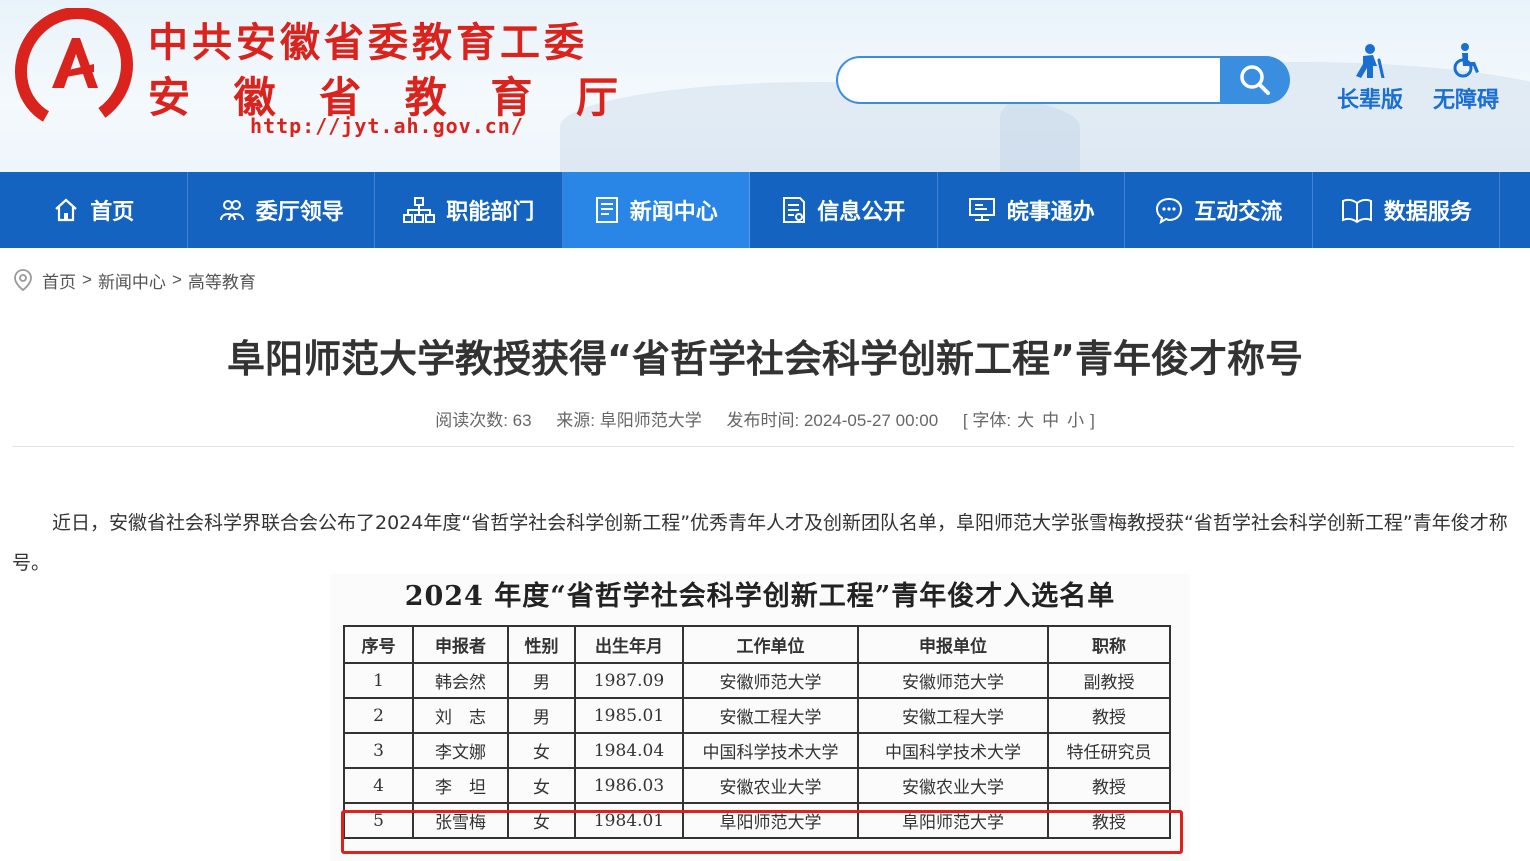 Image resolution: width=1530 pixels, height=861 pixels. I want to click on main-nav: 首页 委厅领导 职能部门 新闻中心 信息公开 皖事通办 互动交流 数据服务, so click(765, 210).